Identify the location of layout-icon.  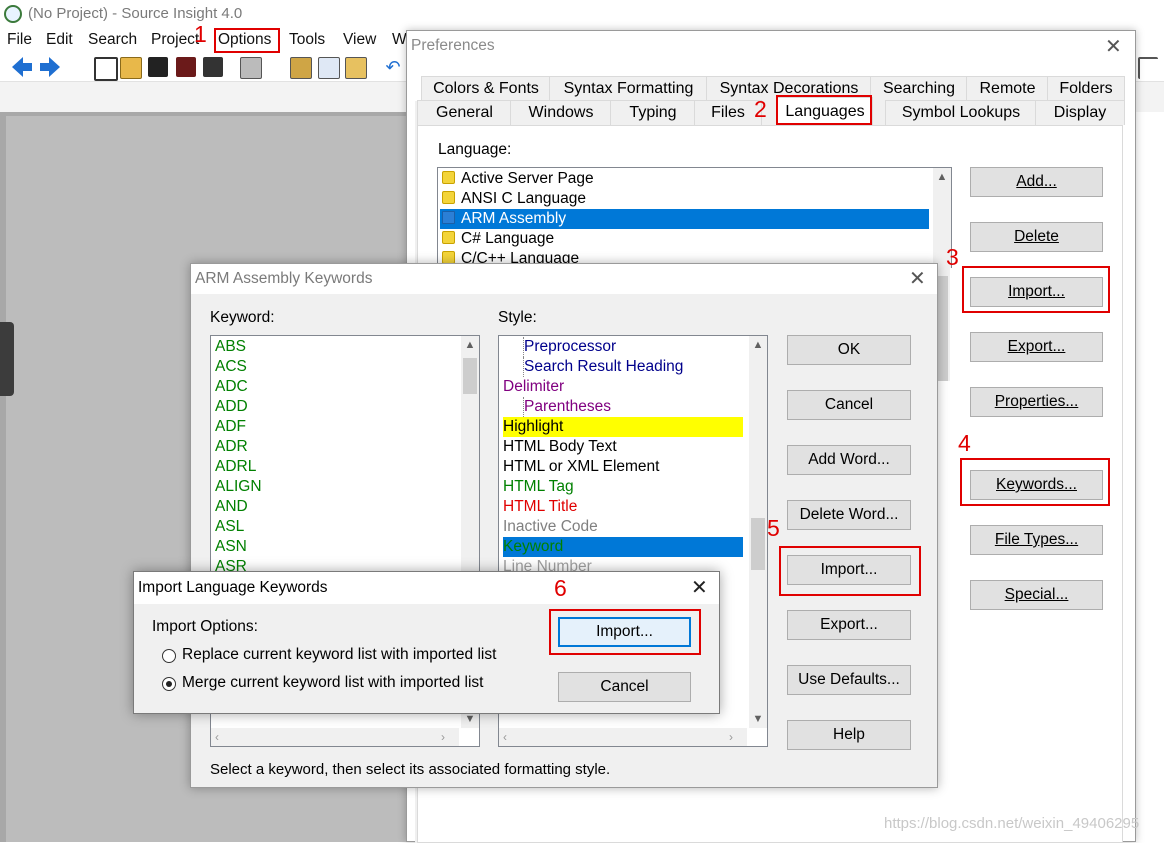
(1148, 68).